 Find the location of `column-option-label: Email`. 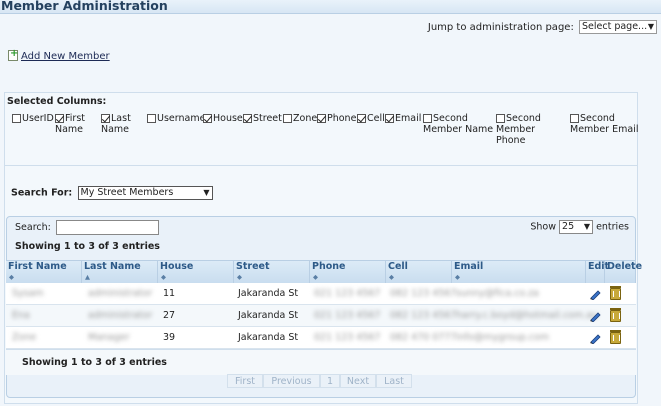

column-option-label: Email is located at coordinates (408, 118).